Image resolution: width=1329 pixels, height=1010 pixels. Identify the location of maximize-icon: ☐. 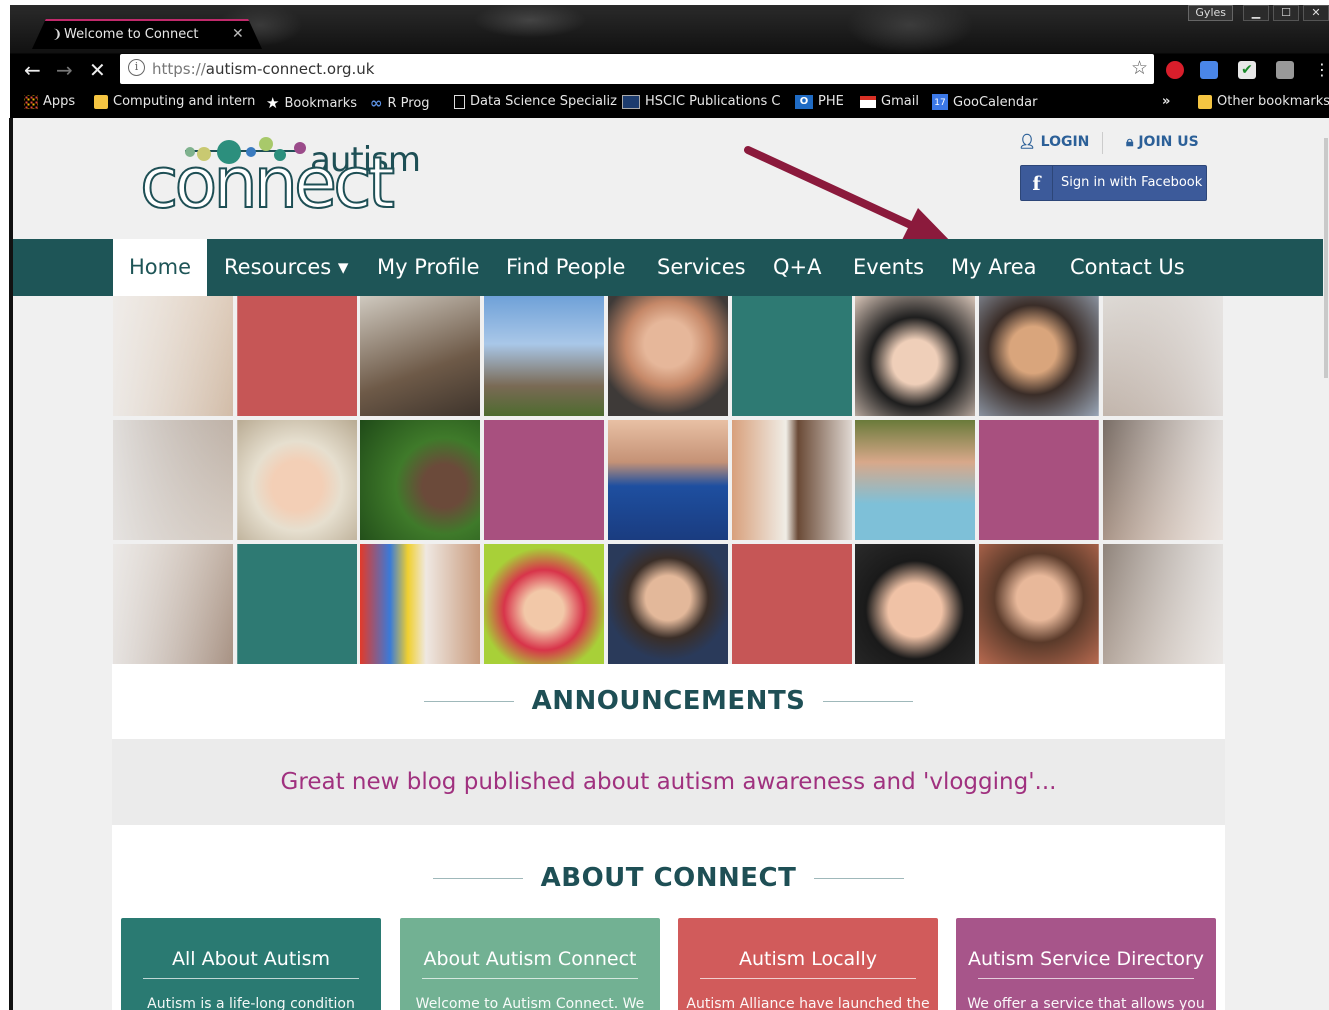
(1286, 13).